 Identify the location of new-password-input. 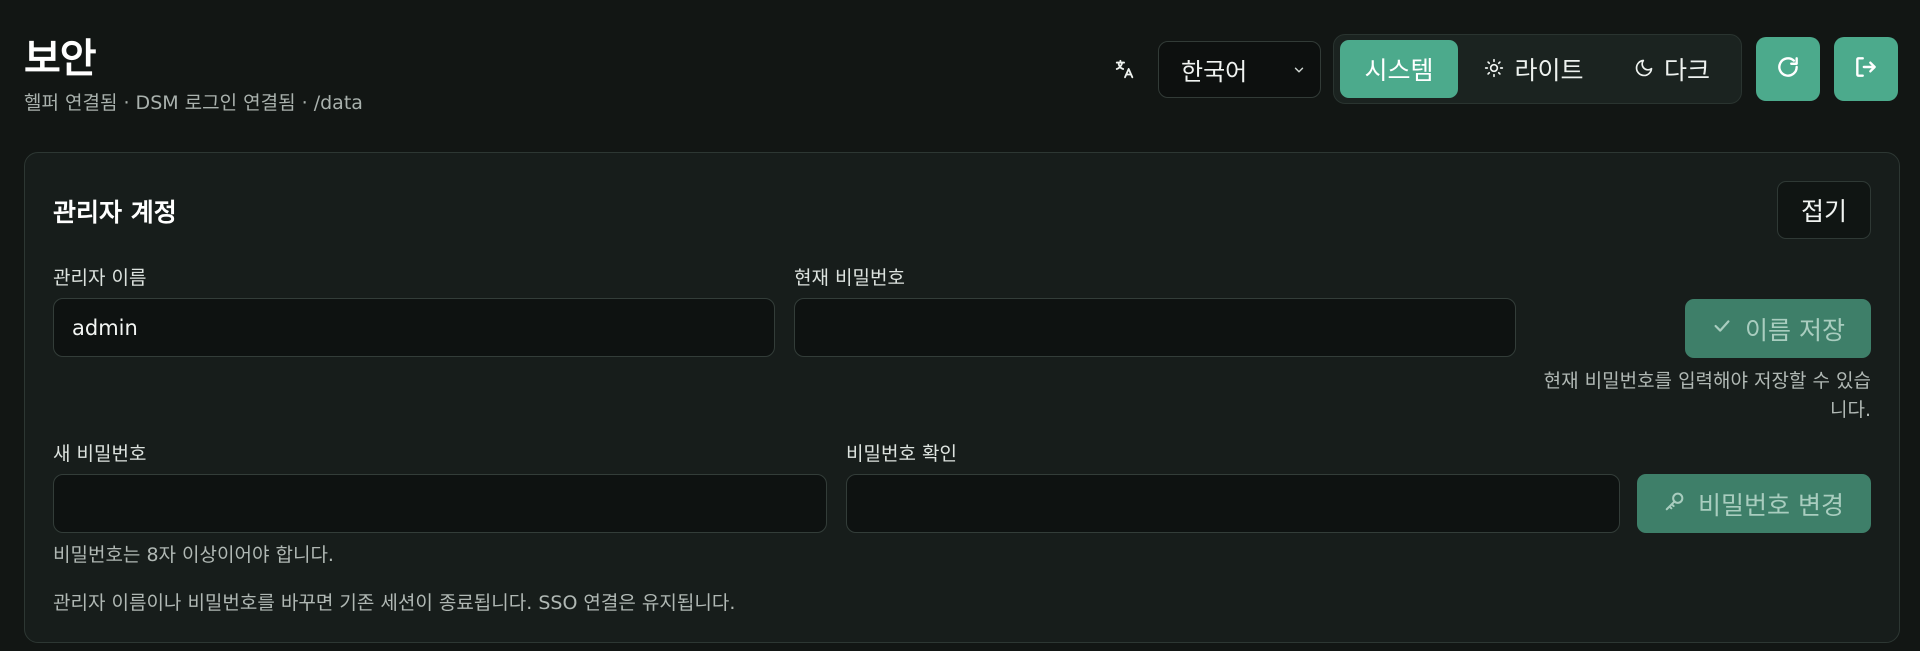
(440, 503).